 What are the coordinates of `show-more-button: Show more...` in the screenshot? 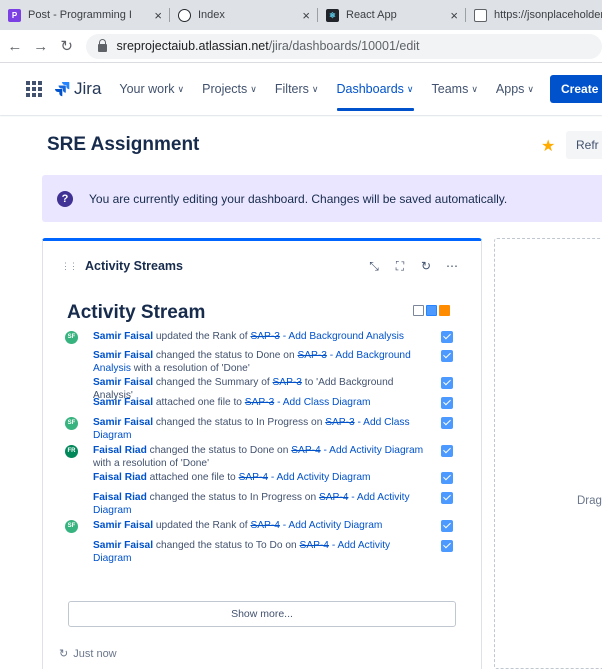 It's located at (262, 614).